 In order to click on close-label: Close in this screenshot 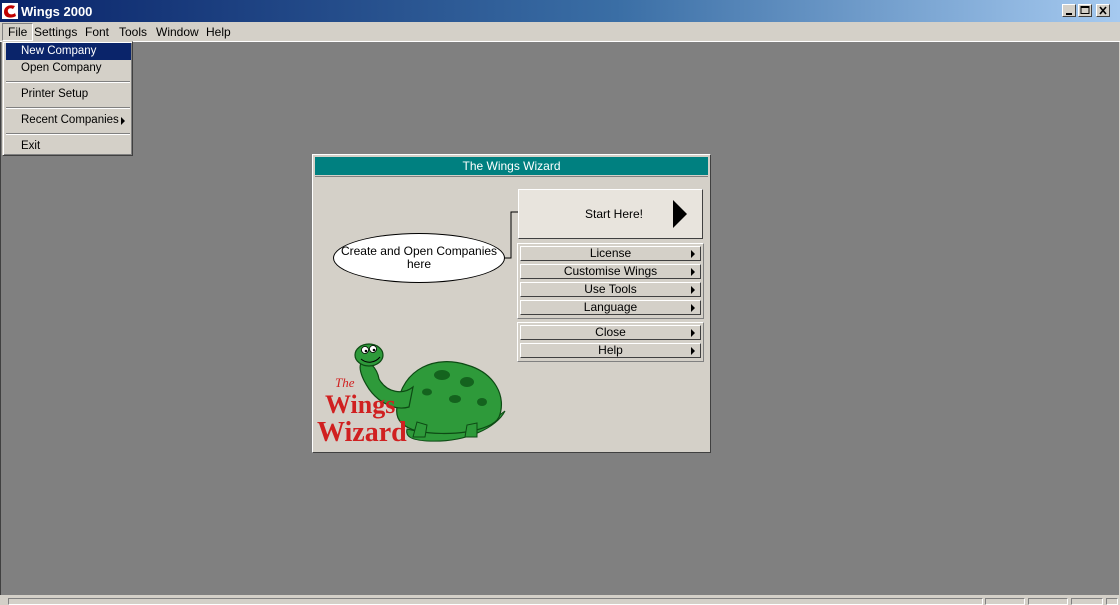, I will do `click(610, 332)`.